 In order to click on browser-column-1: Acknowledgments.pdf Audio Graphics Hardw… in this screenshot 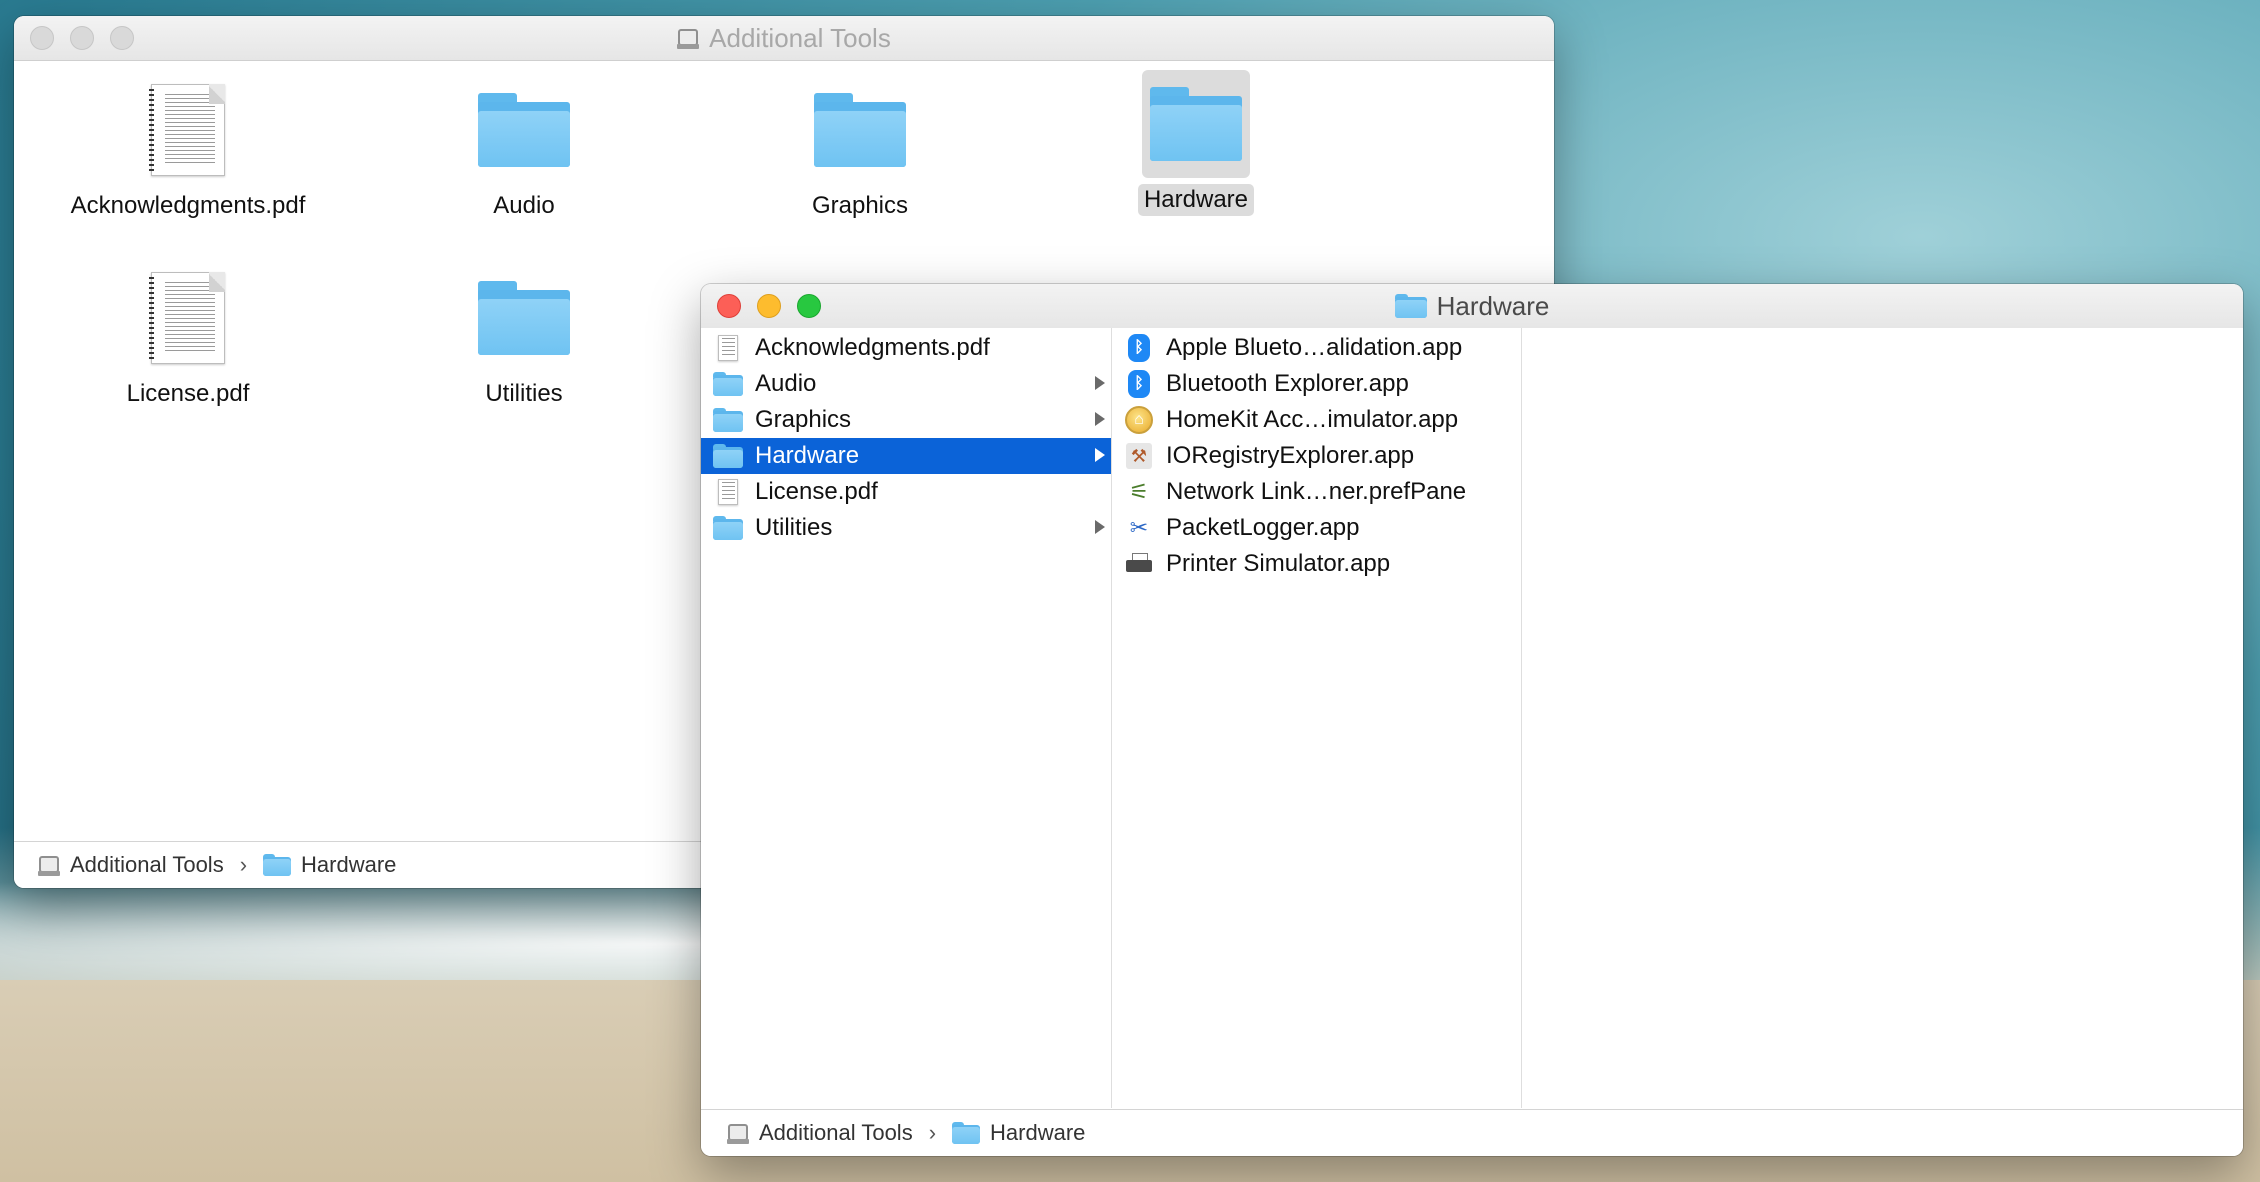, I will do `click(906, 718)`.